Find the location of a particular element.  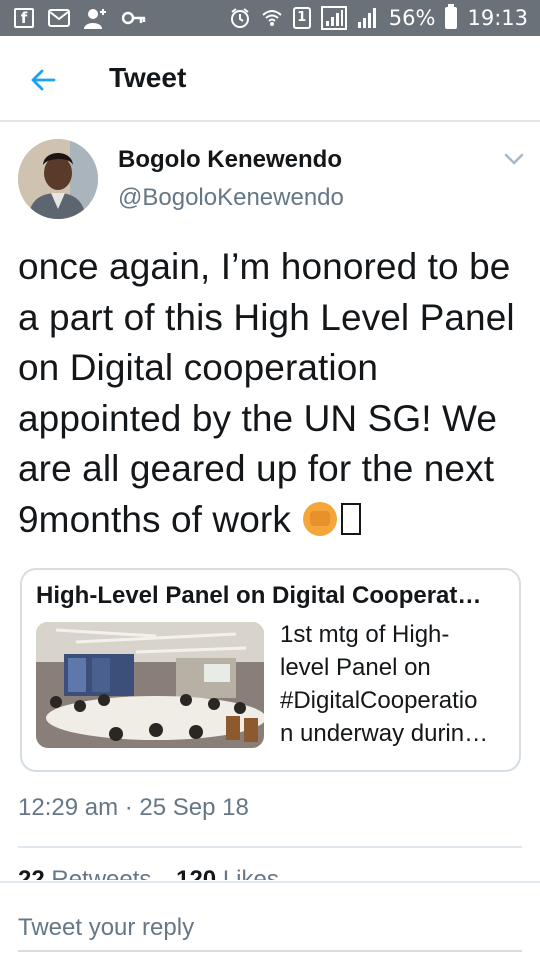

key-icon is located at coordinates (134, 18).